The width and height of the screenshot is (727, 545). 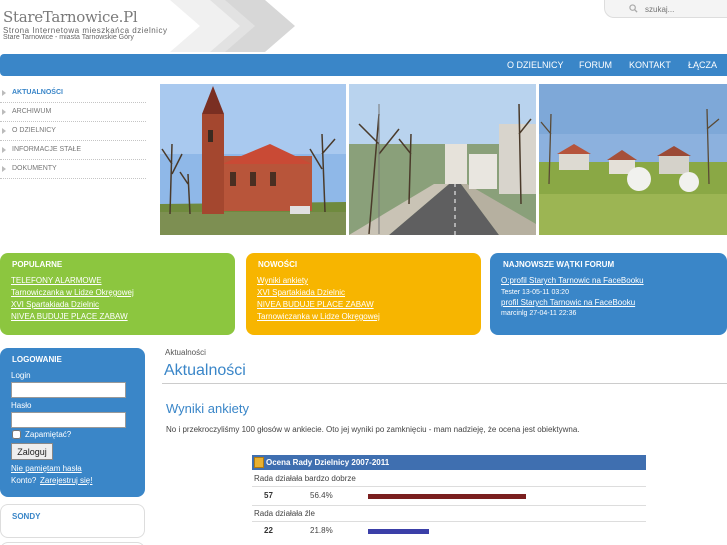 I want to click on sidebar-item-label: O DZIELNICY, so click(x=34, y=130).